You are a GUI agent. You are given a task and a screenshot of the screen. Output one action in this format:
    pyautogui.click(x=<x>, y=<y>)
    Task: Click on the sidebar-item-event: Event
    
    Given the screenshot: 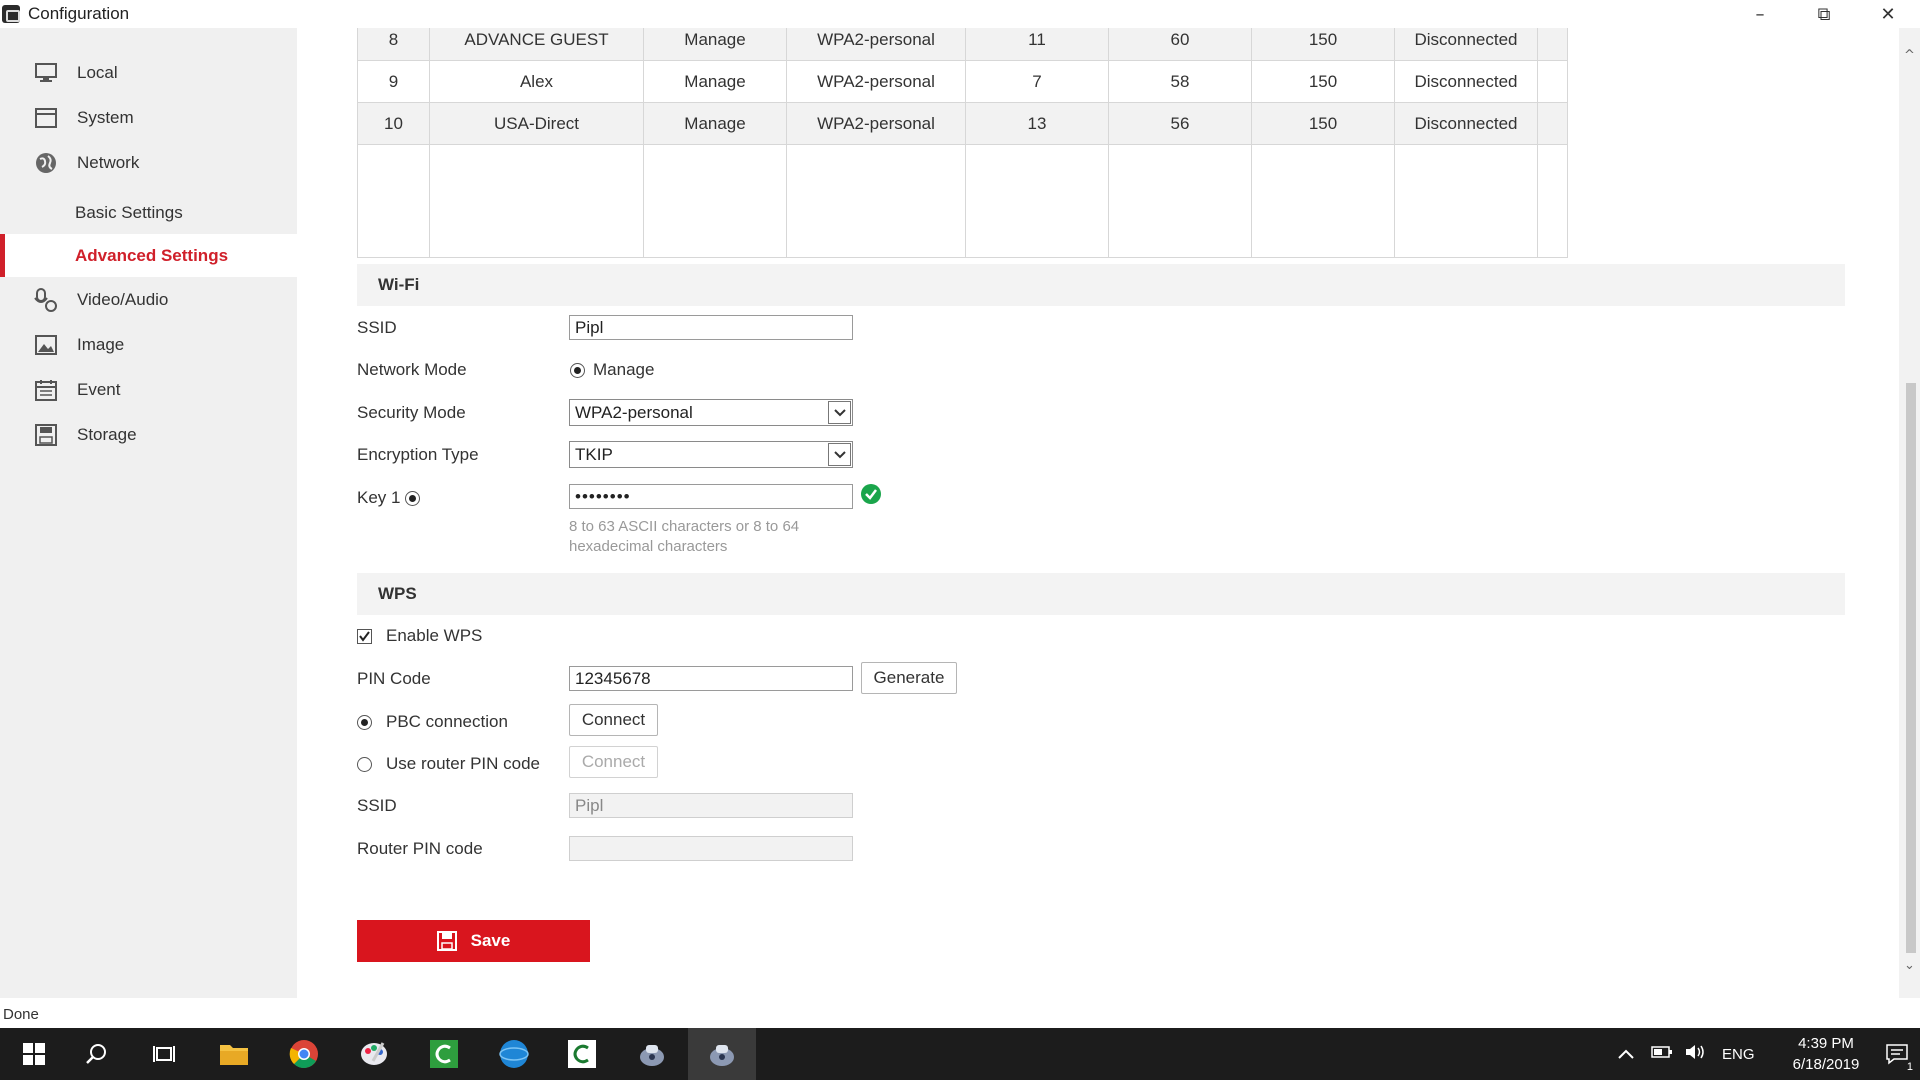 What is the action you would take?
    pyautogui.click(x=148, y=390)
    